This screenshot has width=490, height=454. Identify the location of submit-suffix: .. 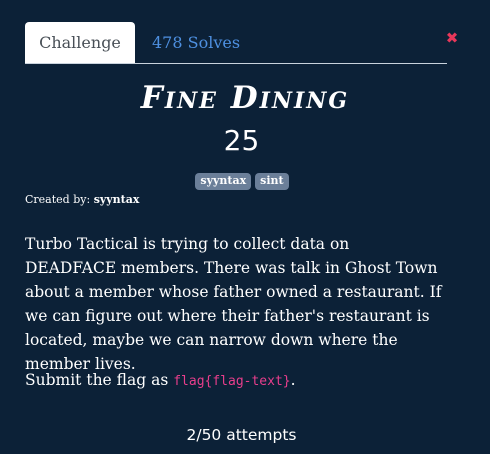
(293, 380).